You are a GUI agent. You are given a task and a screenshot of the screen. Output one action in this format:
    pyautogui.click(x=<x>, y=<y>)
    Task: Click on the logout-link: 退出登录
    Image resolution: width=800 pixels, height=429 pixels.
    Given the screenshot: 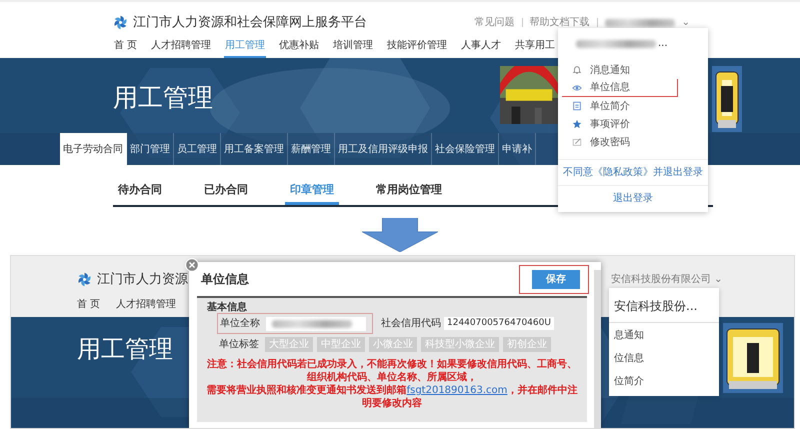 What is the action you would take?
    pyautogui.click(x=633, y=198)
    